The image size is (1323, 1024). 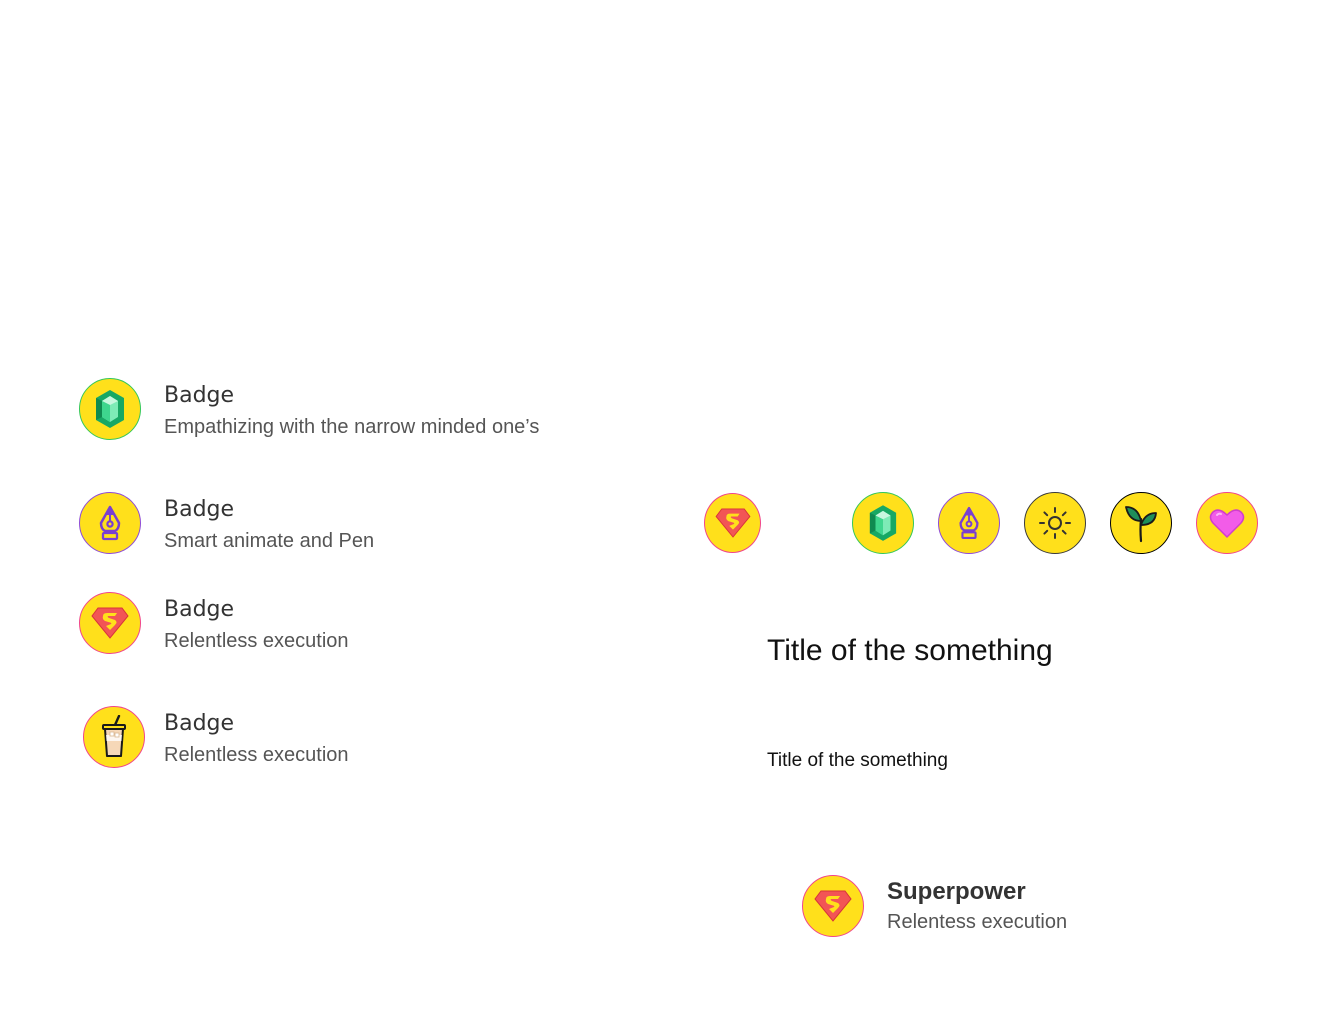 I want to click on list-badge-pen, so click(x=110, y=523).